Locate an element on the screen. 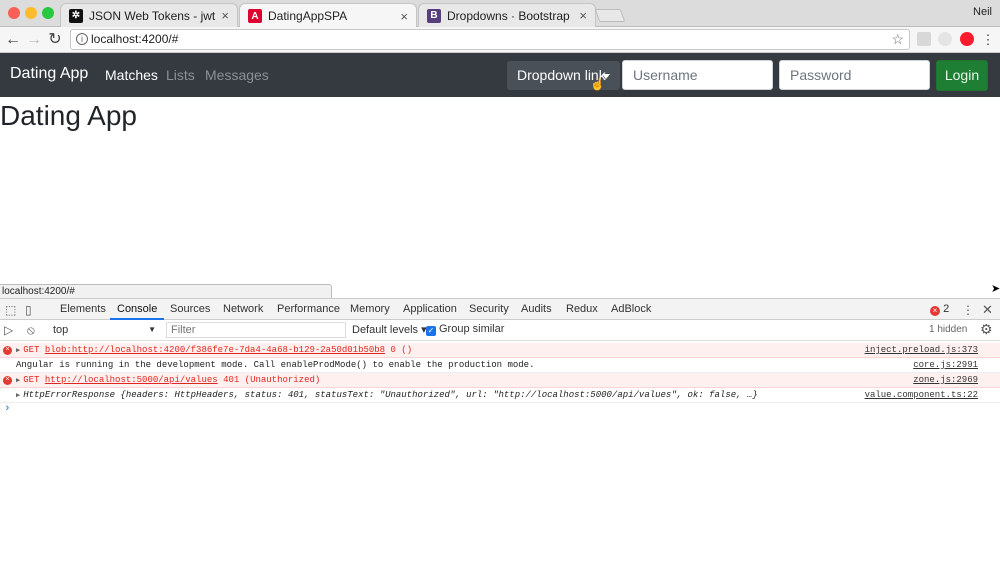 This screenshot has height=561, width=1000. back-icon: ← is located at coordinates (13, 40).